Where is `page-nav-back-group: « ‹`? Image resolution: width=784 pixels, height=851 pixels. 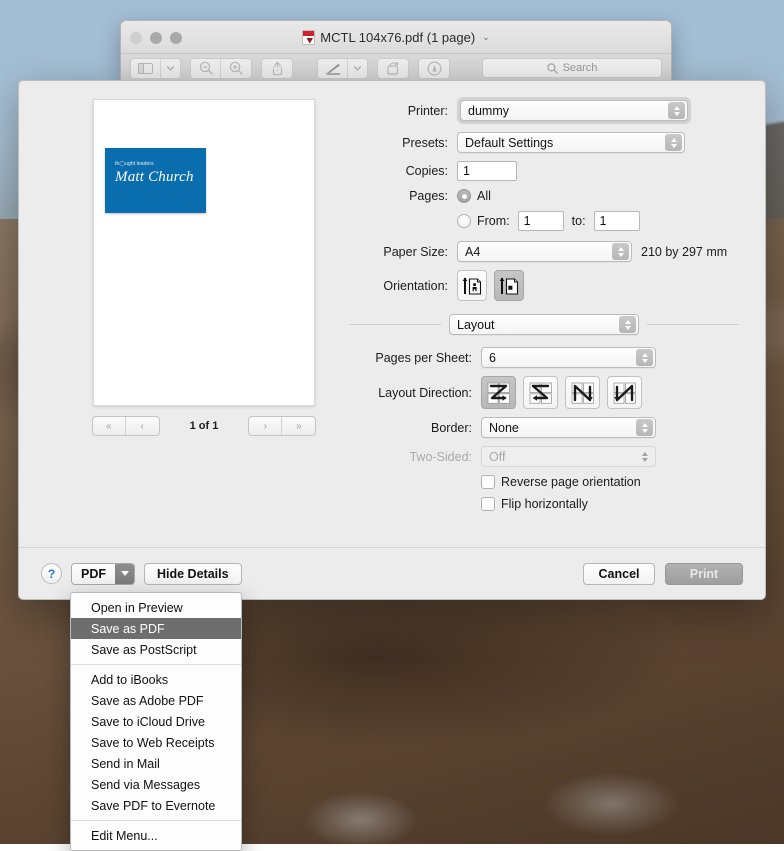 page-nav-back-group: « ‹ is located at coordinates (126, 426).